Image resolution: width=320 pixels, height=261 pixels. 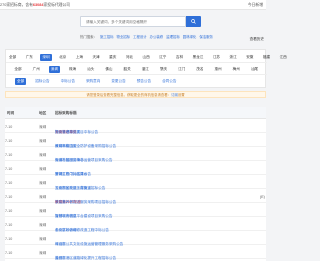 What do you see at coordinates (88, 37) in the screenshot?
I see `hot-search-label: 热门搜索：` at bounding box center [88, 37].